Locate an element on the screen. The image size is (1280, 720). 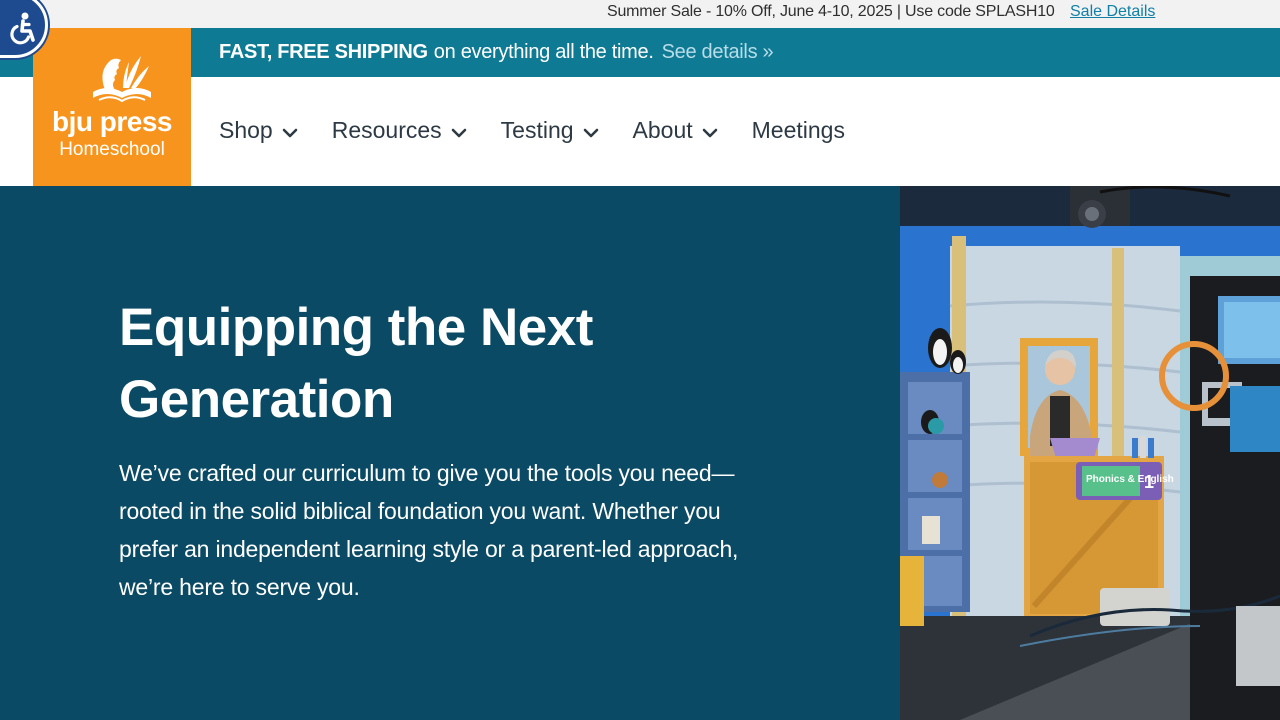
nav-meetings: Meetings is located at coordinates (798, 130).